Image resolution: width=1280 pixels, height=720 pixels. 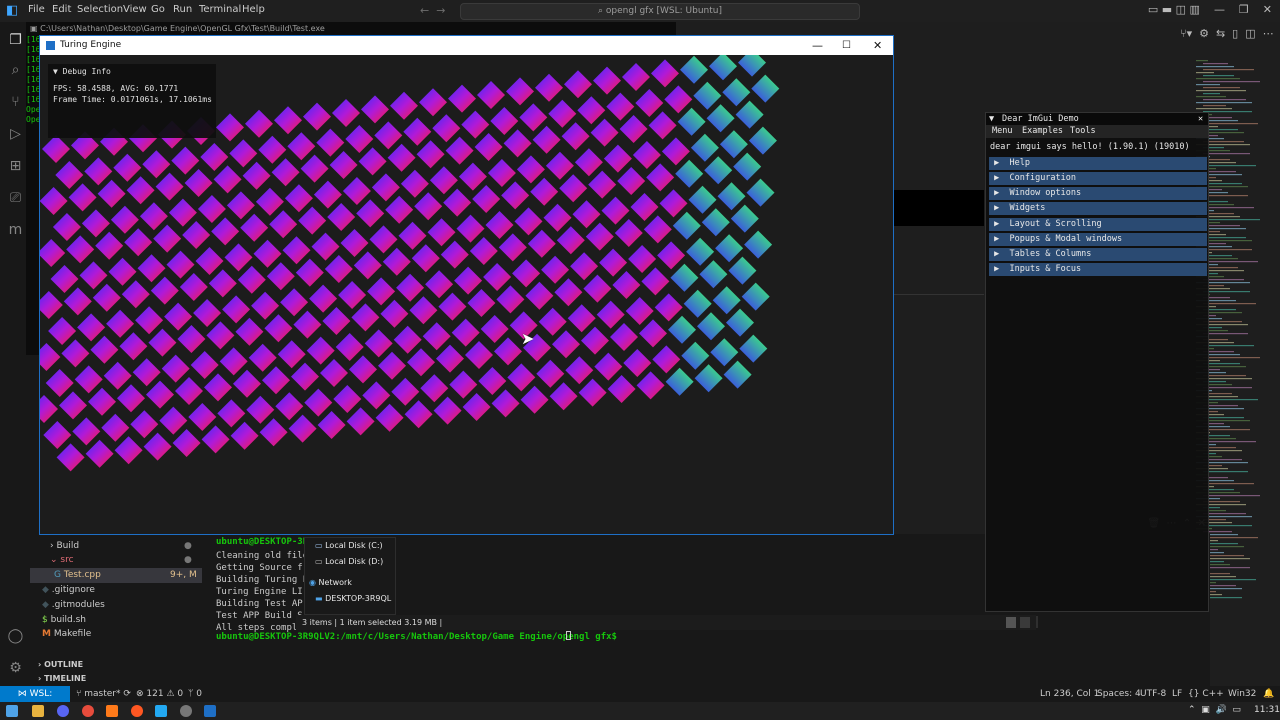 I want to click on remote-indicator: ⋈ WSL: Ubuntu, so click(x=35, y=700).